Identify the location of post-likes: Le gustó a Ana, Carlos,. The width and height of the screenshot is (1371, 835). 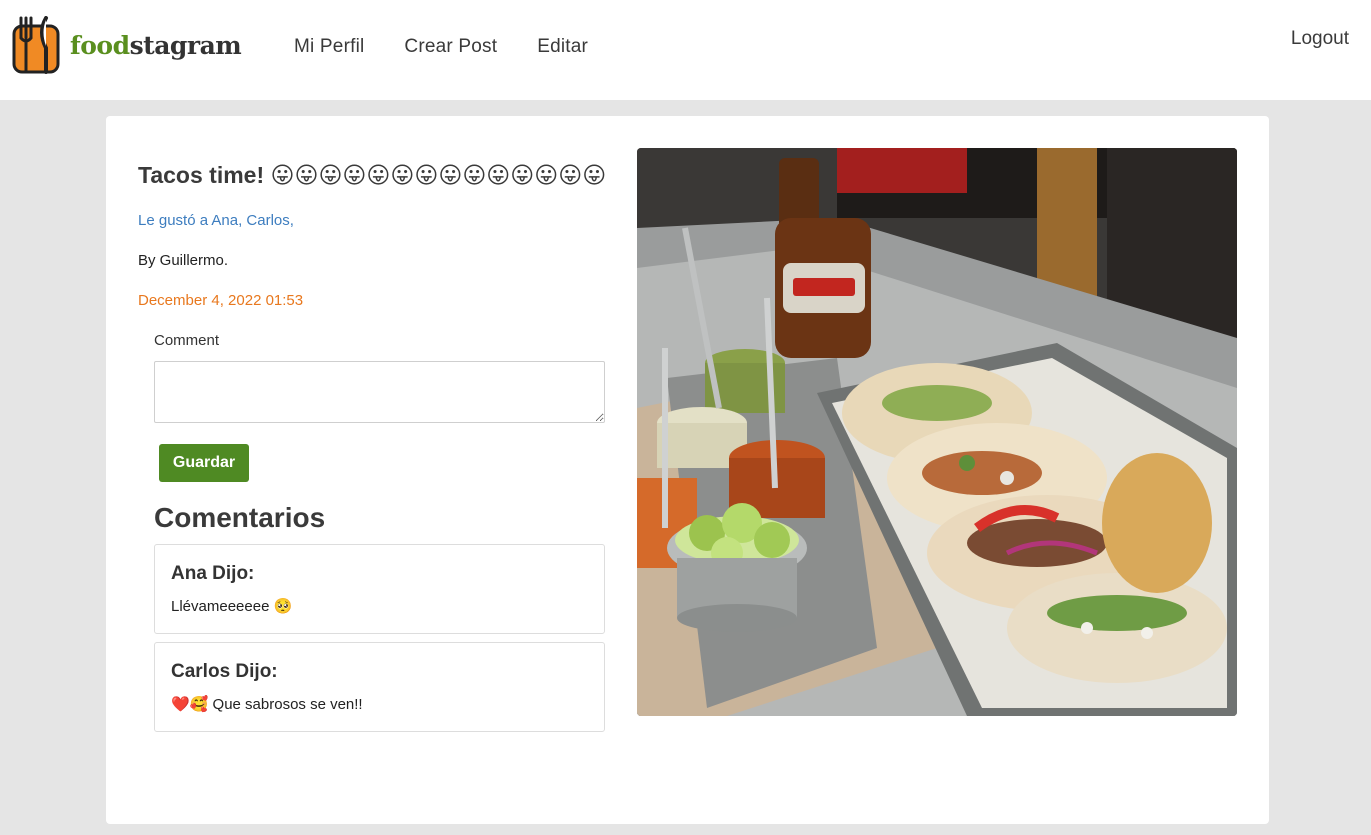
(216, 220).